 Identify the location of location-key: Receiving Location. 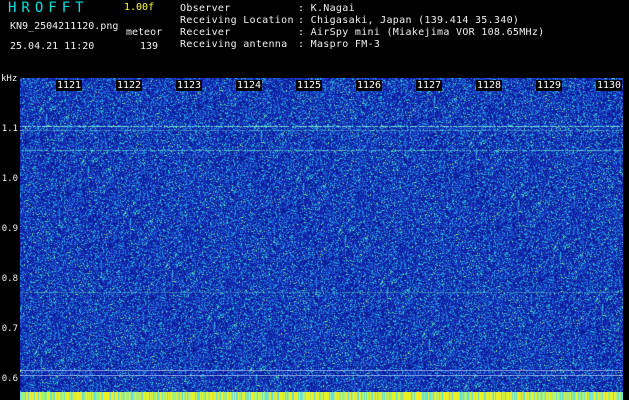
(237, 20).